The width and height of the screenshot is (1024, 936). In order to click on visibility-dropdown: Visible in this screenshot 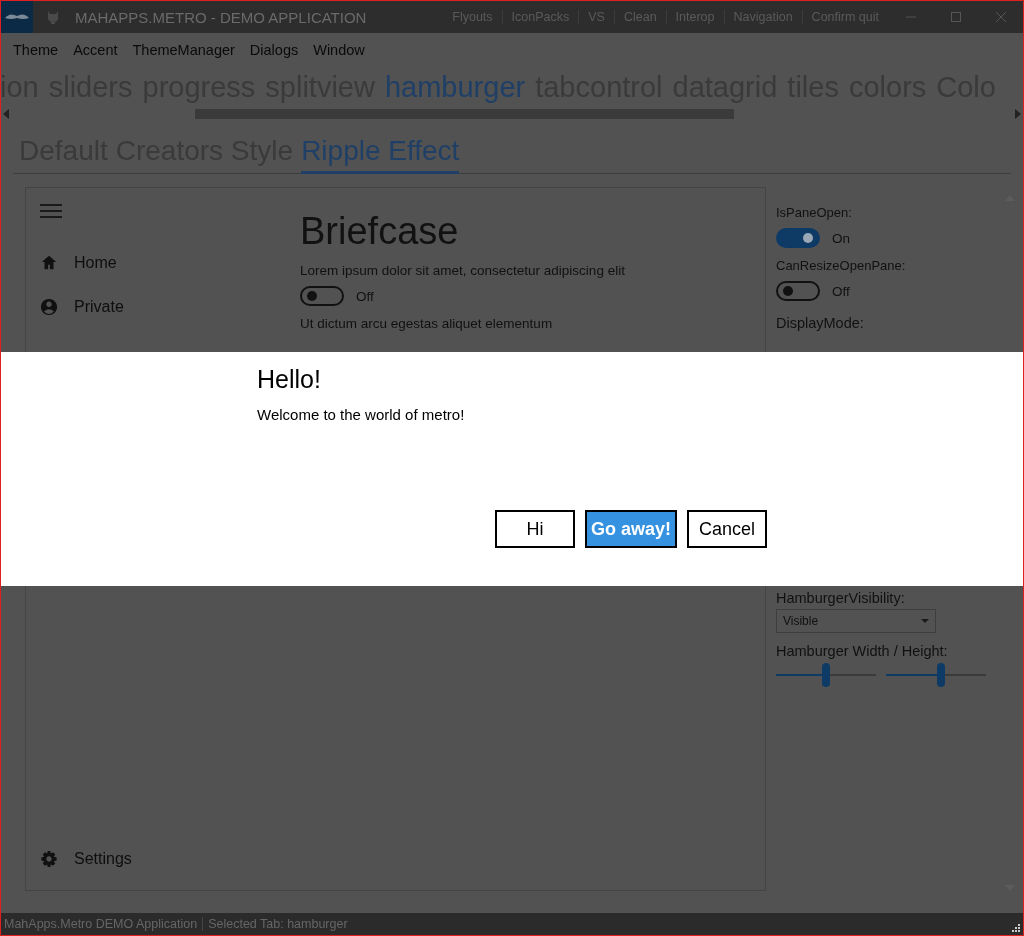, I will do `click(856, 621)`.